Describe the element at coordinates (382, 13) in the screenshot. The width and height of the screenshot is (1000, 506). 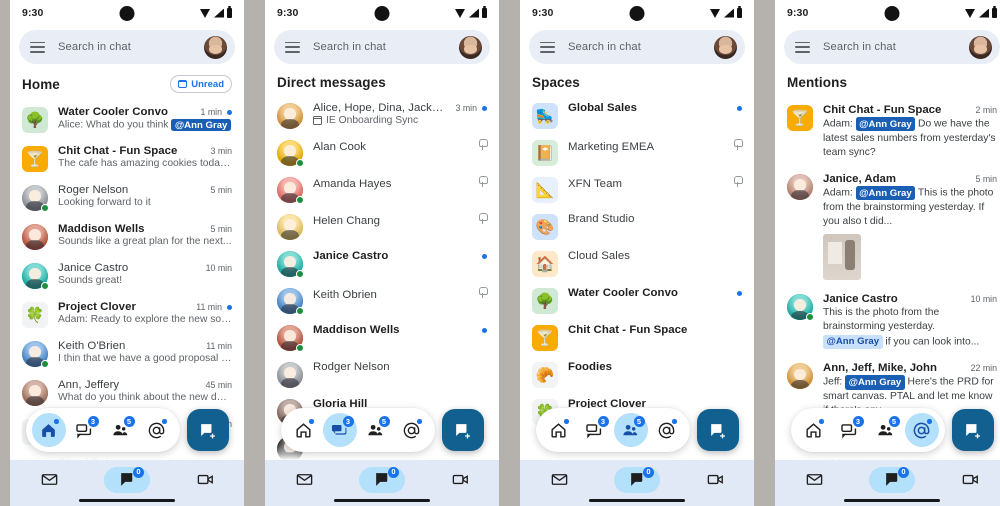
I see `camera-punch-hole` at that location.